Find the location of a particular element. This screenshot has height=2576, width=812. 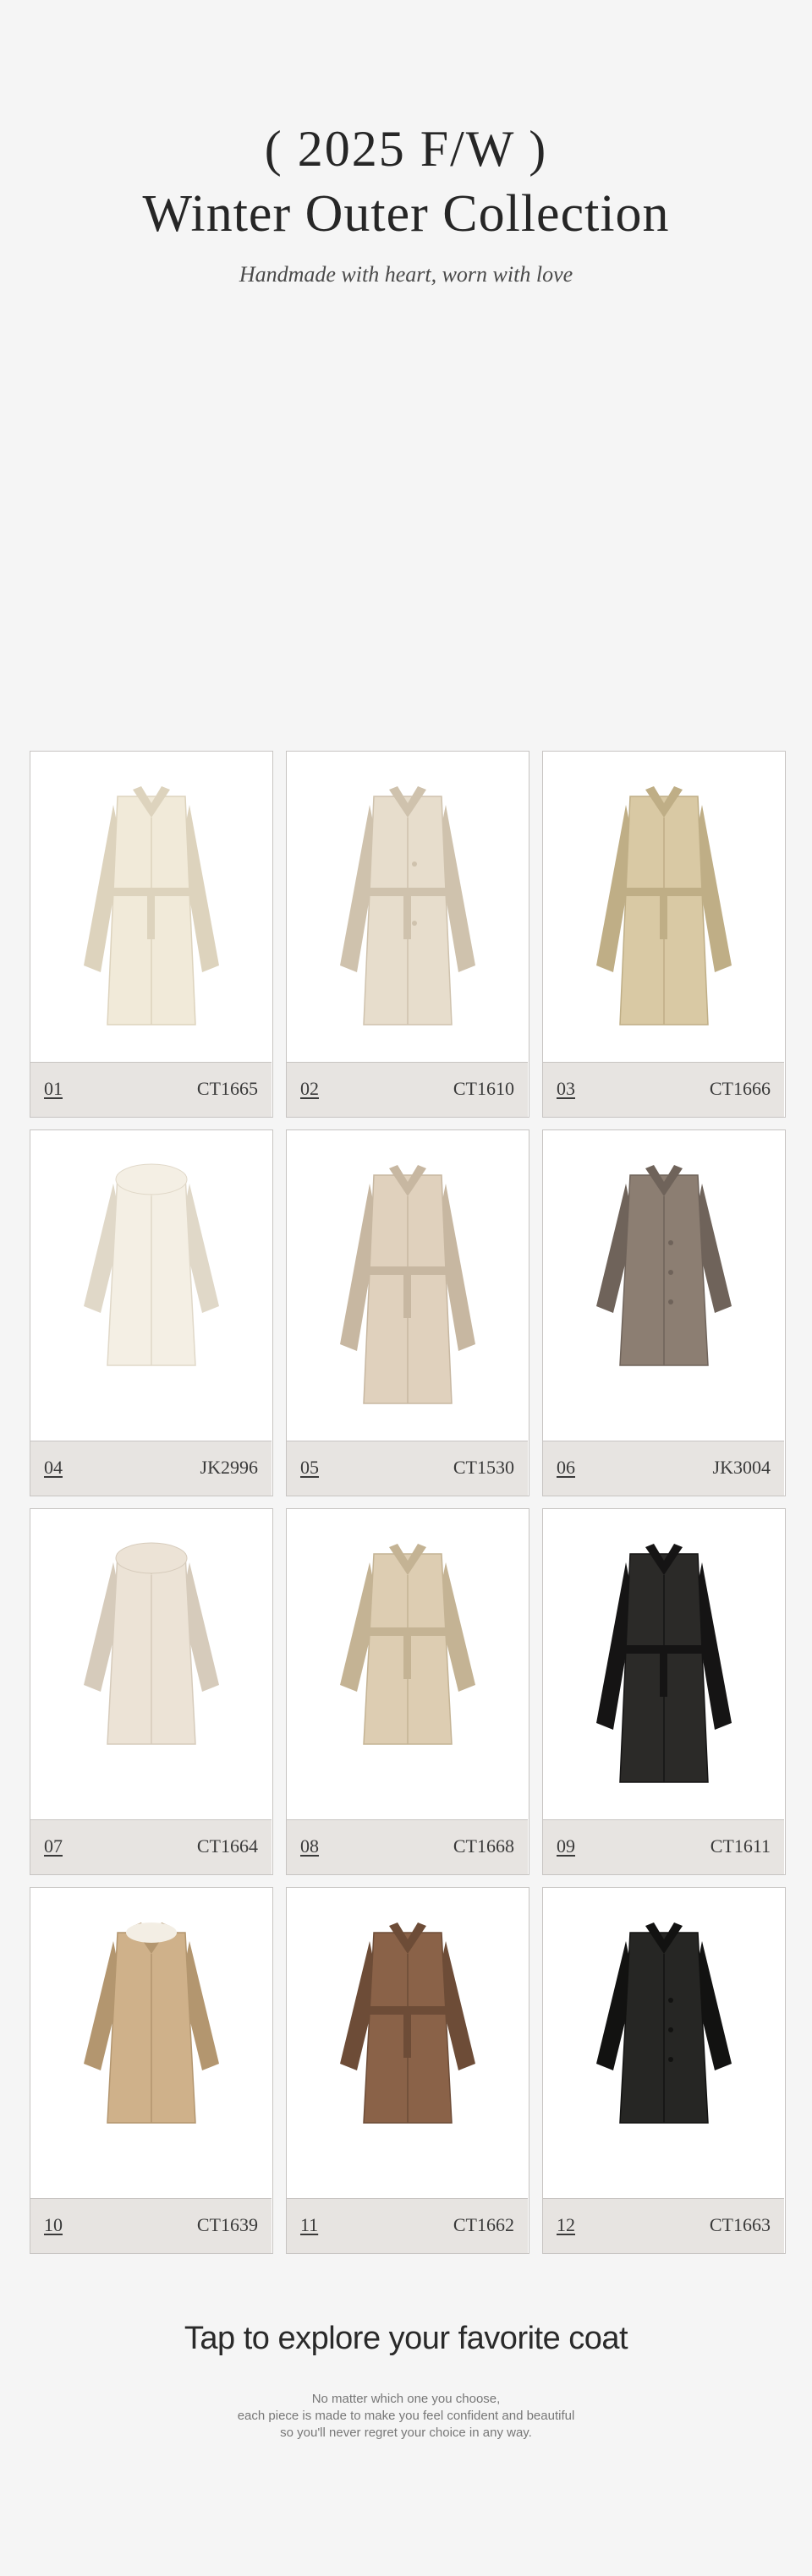

product-code: JK2996 is located at coordinates (229, 1467).